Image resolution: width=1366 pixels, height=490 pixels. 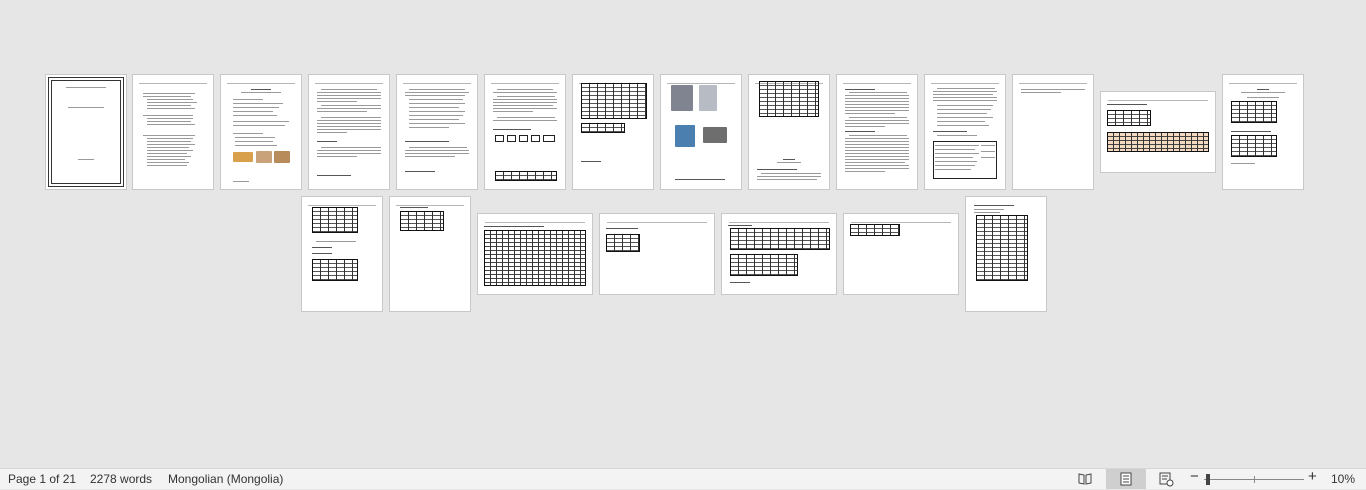 What do you see at coordinates (685, 136) in the screenshot?
I see `machine-photo` at bounding box center [685, 136].